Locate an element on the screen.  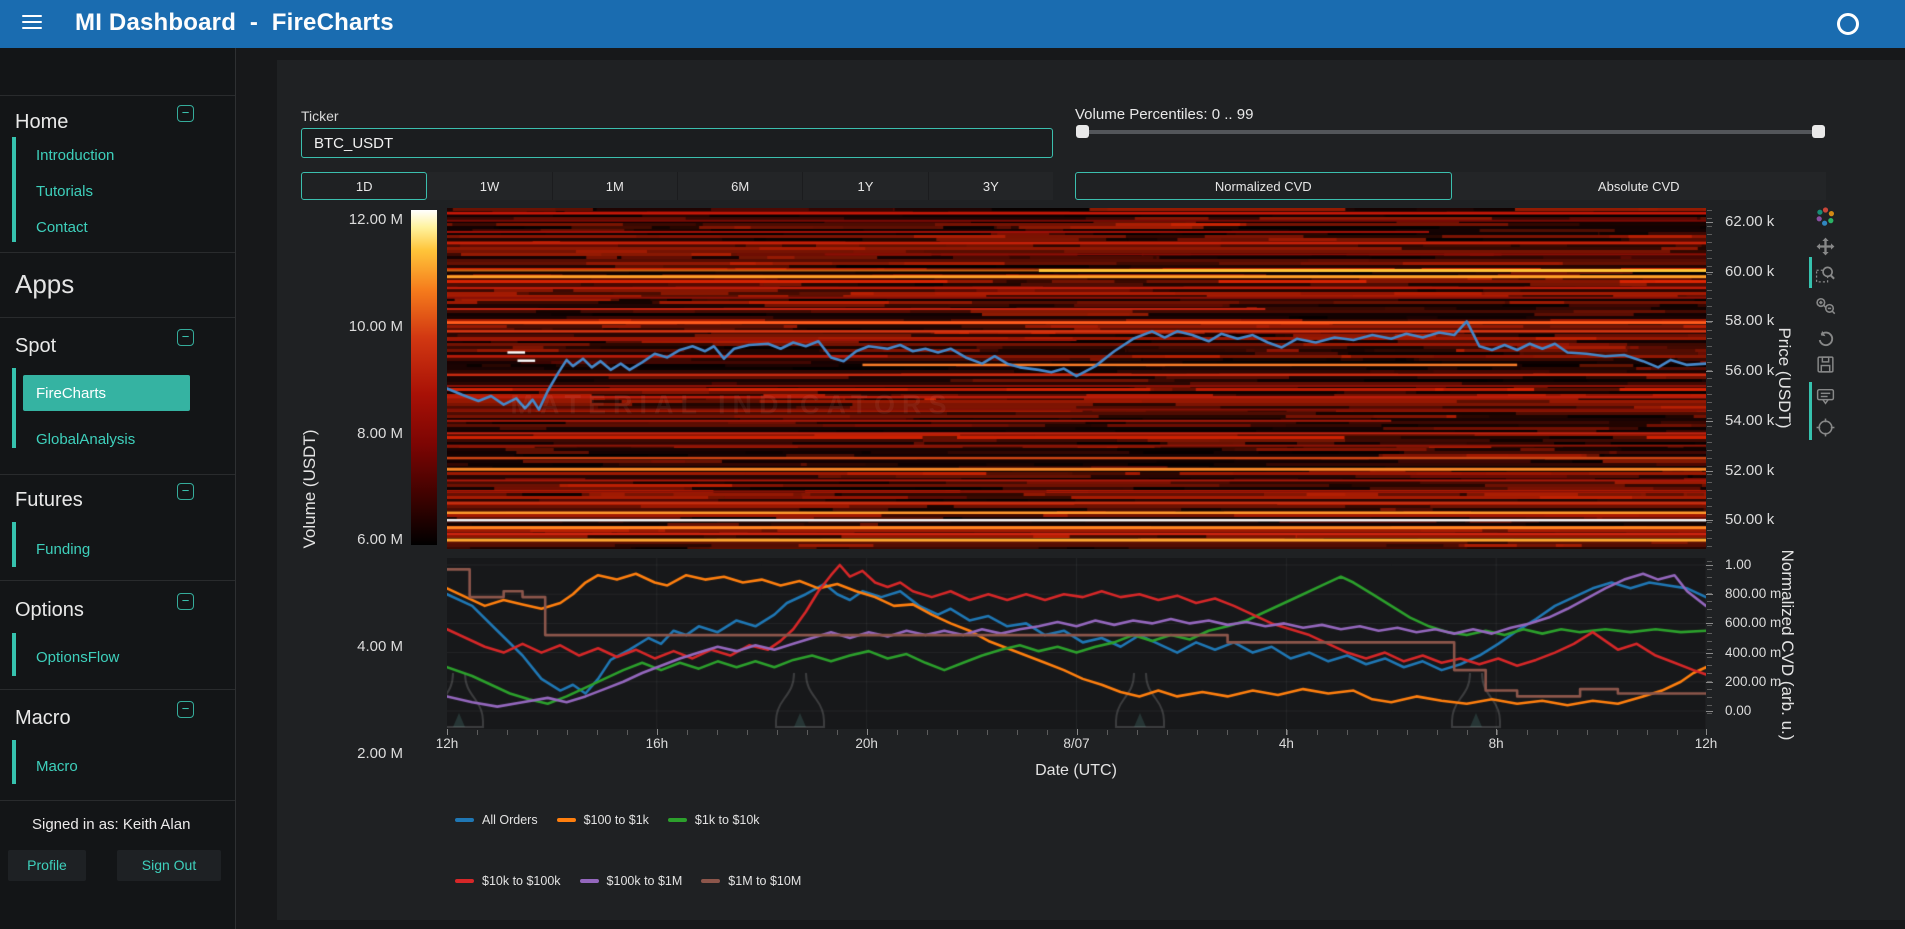
ticker-input is located at coordinates (677, 143).